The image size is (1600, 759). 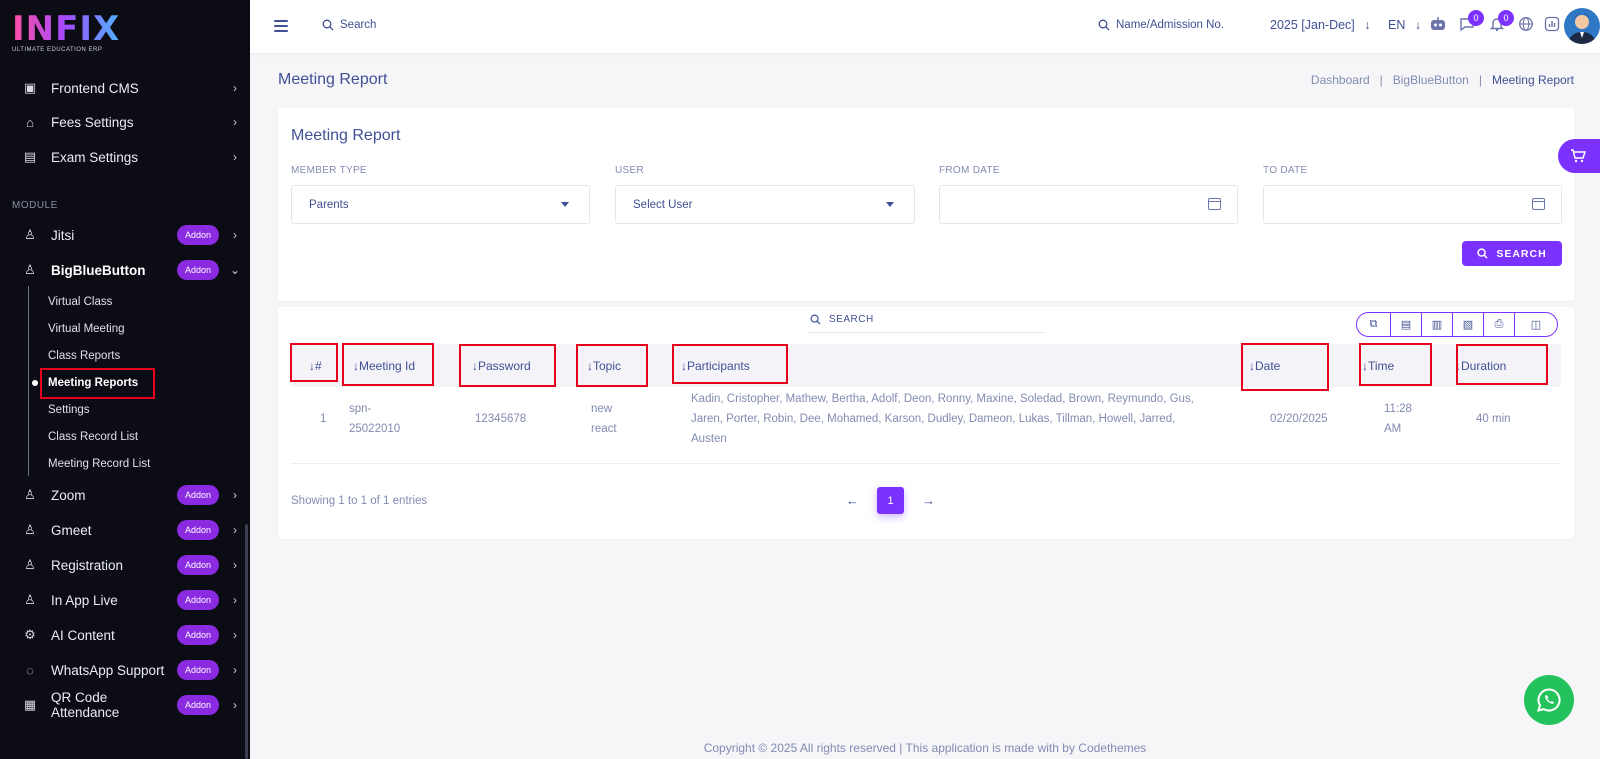 What do you see at coordinates (122, 670) in the screenshot?
I see `sidebar-item-whatsapp-support: ◌ WhatsApp Support Addon ›` at bounding box center [122, 670].